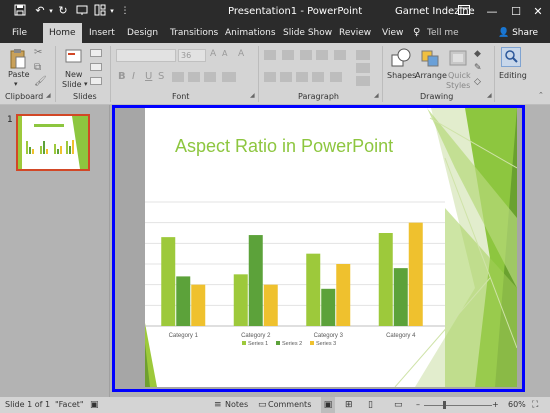 The height and width of the screenshot is (413, 550). I want to click on zoom-slider, so click(458, 405).